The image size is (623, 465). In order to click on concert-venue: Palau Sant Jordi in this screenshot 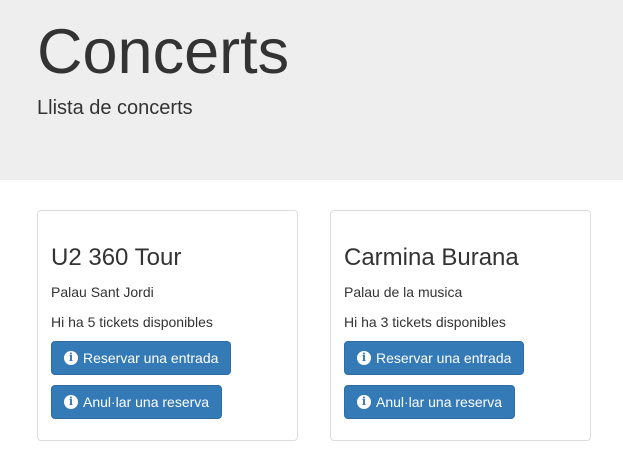, I will do `click(102, 292)`.